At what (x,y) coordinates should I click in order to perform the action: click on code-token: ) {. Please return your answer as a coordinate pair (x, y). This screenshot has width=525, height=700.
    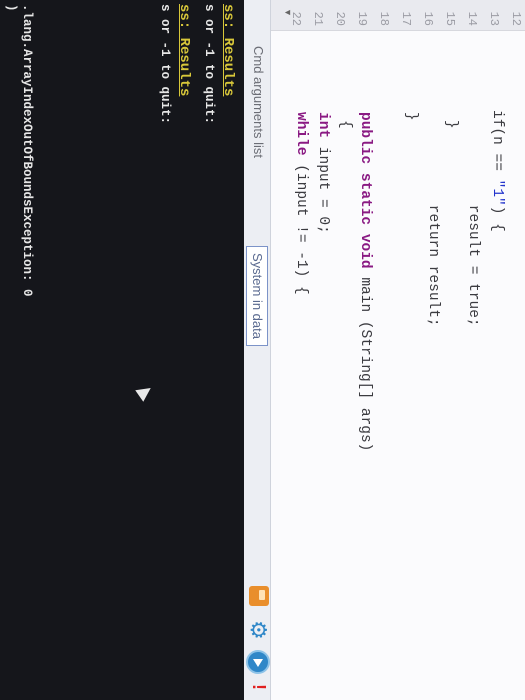
    Looking at the image, I should click on (497, 218).